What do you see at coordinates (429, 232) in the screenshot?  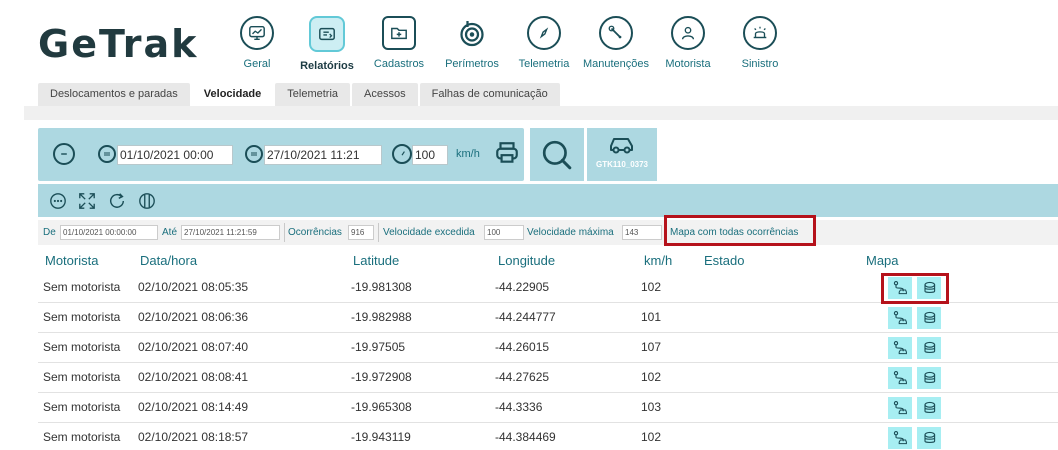 I see `vel-excedida-label: Velocidade excedida` at bounding box center [429, 232].